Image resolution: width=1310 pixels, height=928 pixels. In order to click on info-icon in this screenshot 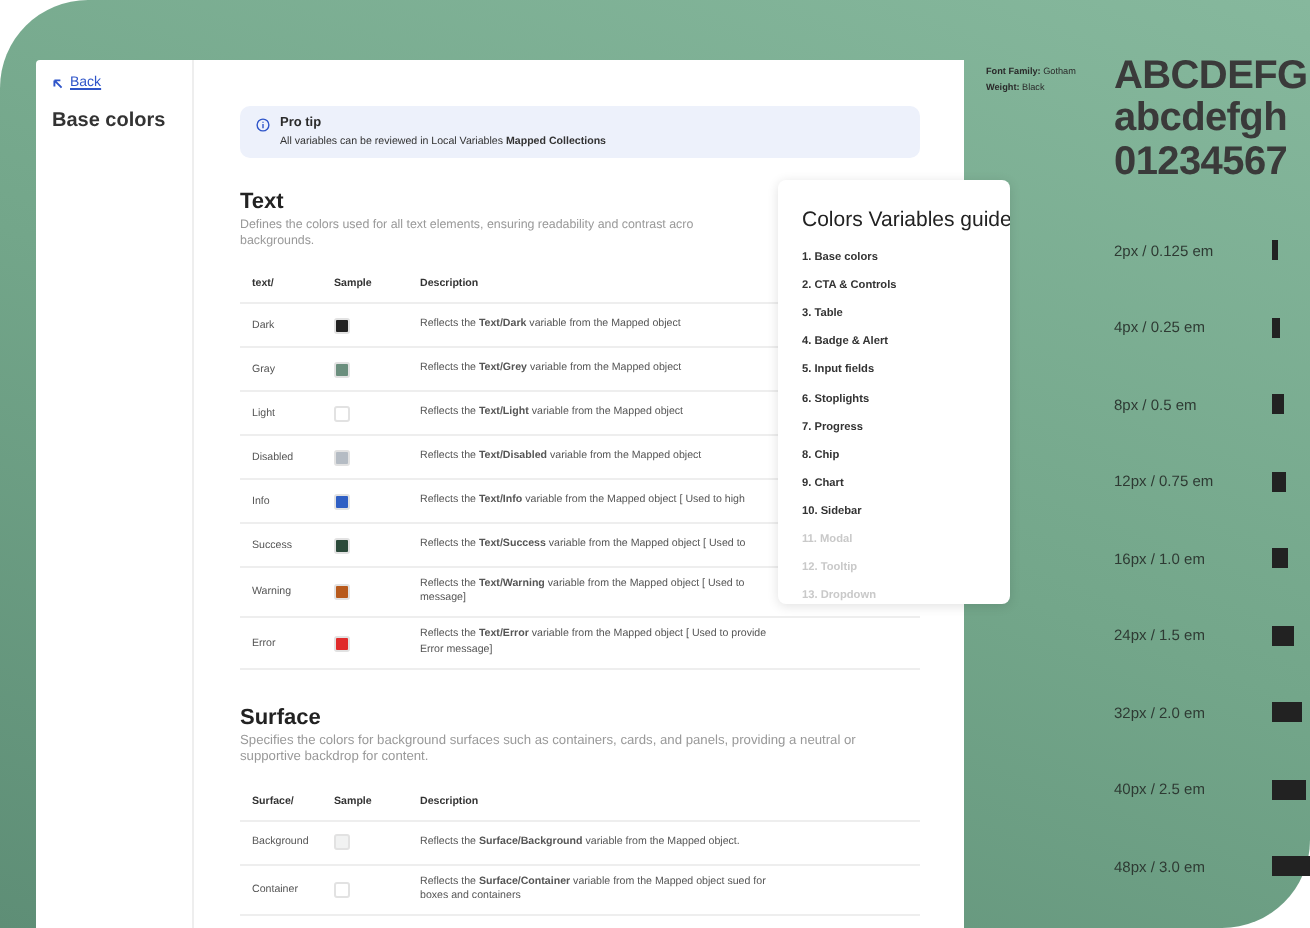, I will do `click(263, 125)`.